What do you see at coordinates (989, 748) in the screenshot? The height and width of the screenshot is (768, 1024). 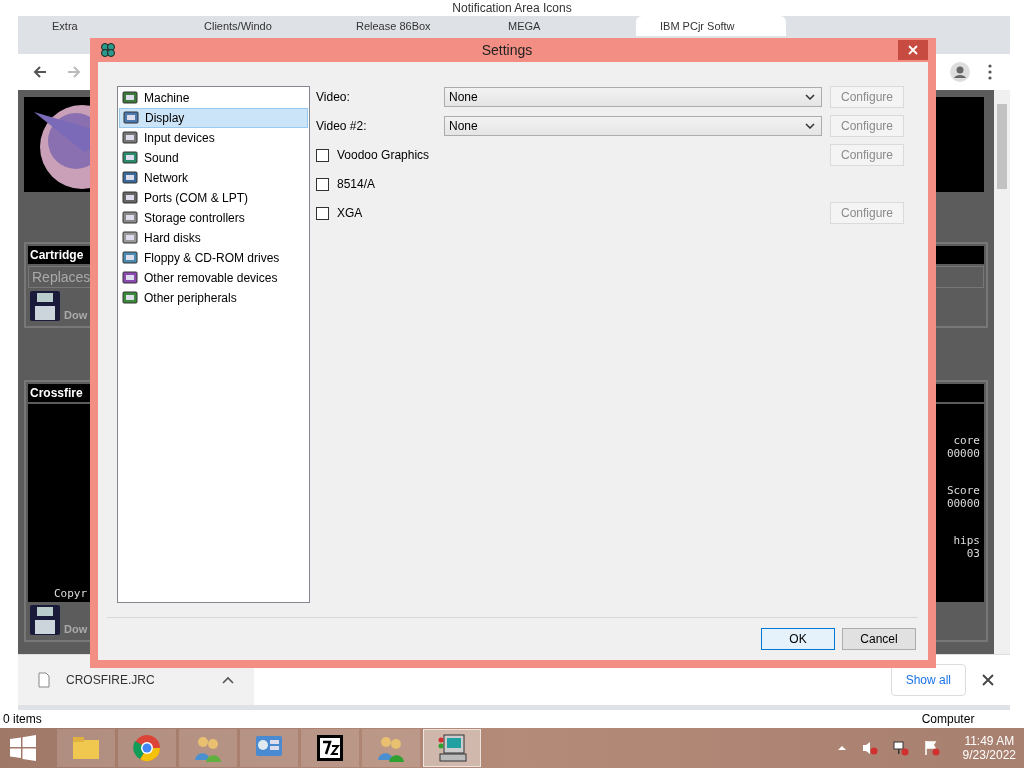 I see `clock: 11:49 AM 9/23/2022` at bounding box center [989, 748].